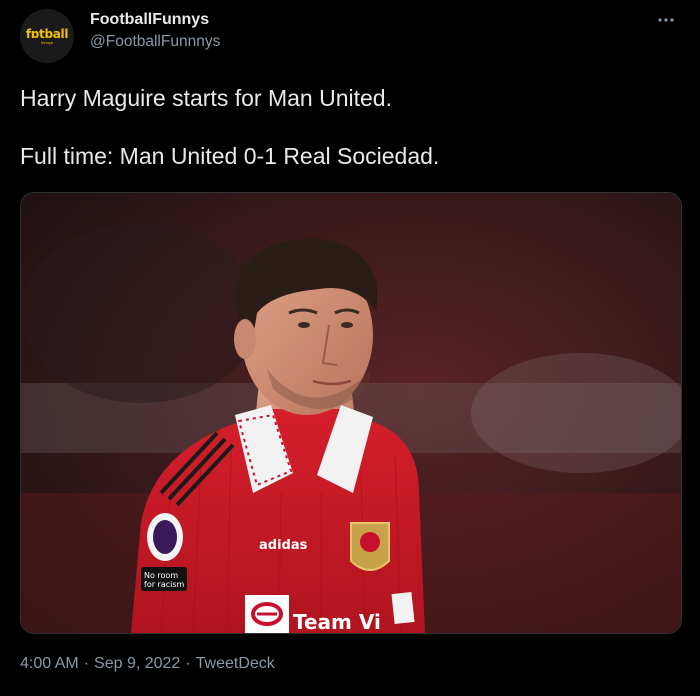  I want to click on tweet-line-2: Full time: Man United 0-1 Real Sociedad., so click(230, 156).